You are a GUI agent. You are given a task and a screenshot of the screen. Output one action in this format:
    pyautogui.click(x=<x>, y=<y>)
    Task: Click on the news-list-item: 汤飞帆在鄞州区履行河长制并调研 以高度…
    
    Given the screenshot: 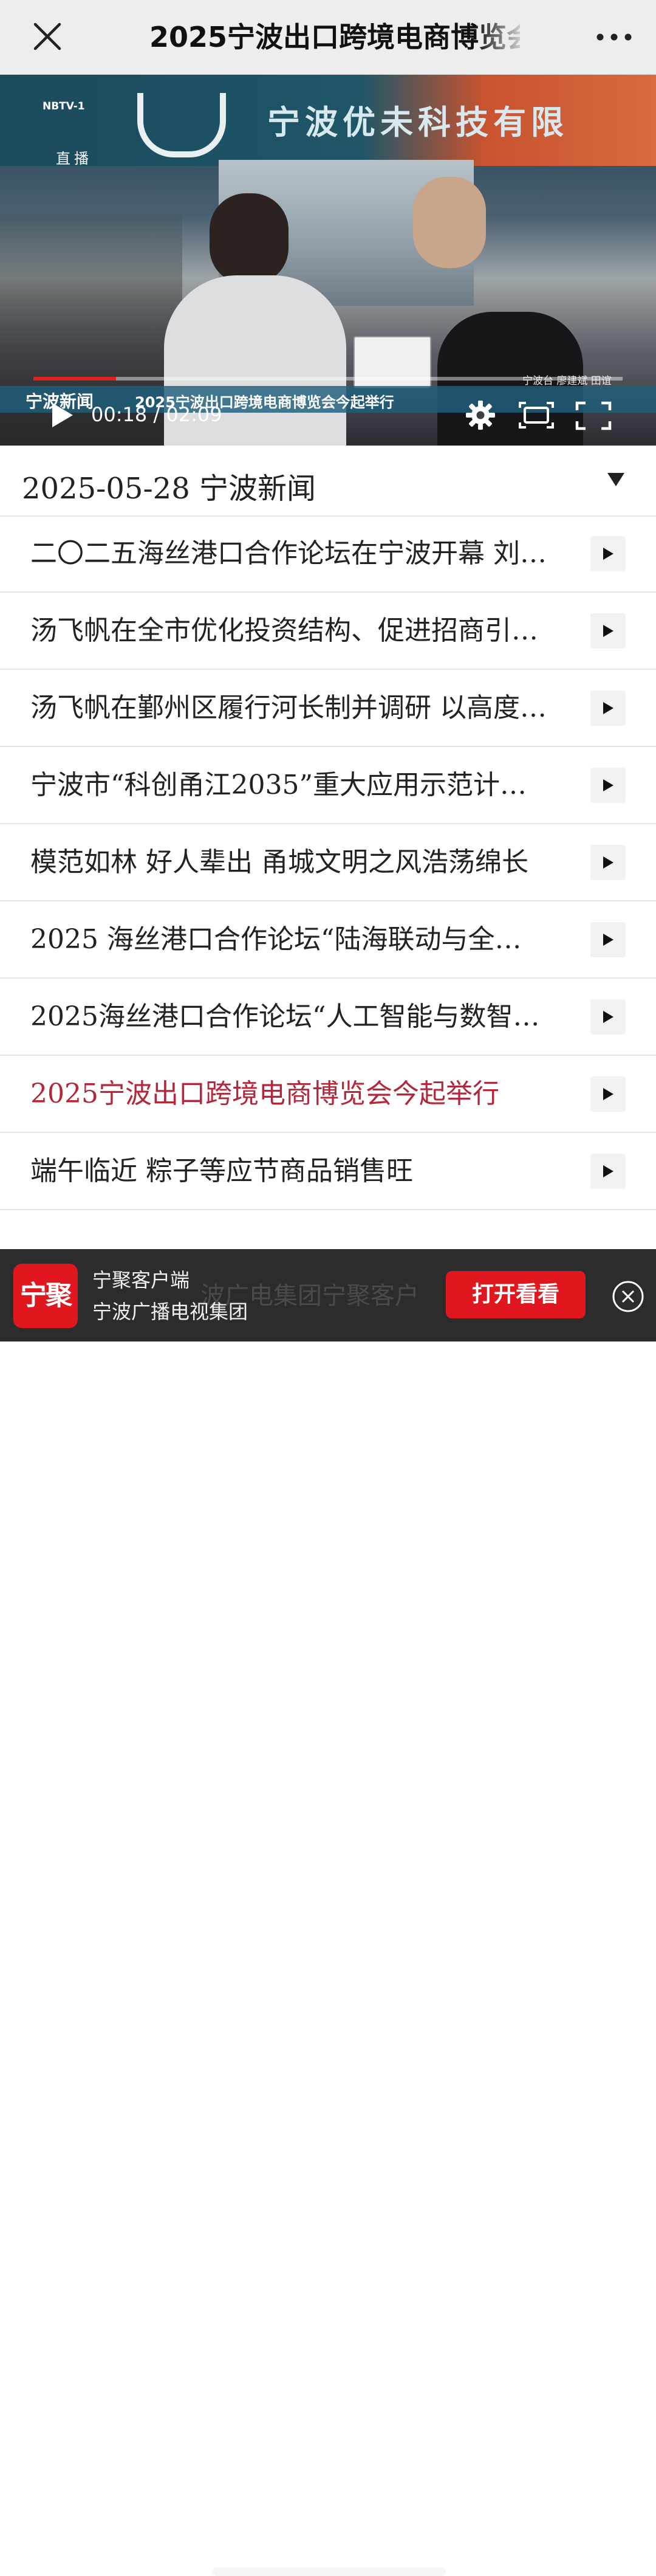 What is the action you would take?
    pyautogui.click(x=328, y=708)
    